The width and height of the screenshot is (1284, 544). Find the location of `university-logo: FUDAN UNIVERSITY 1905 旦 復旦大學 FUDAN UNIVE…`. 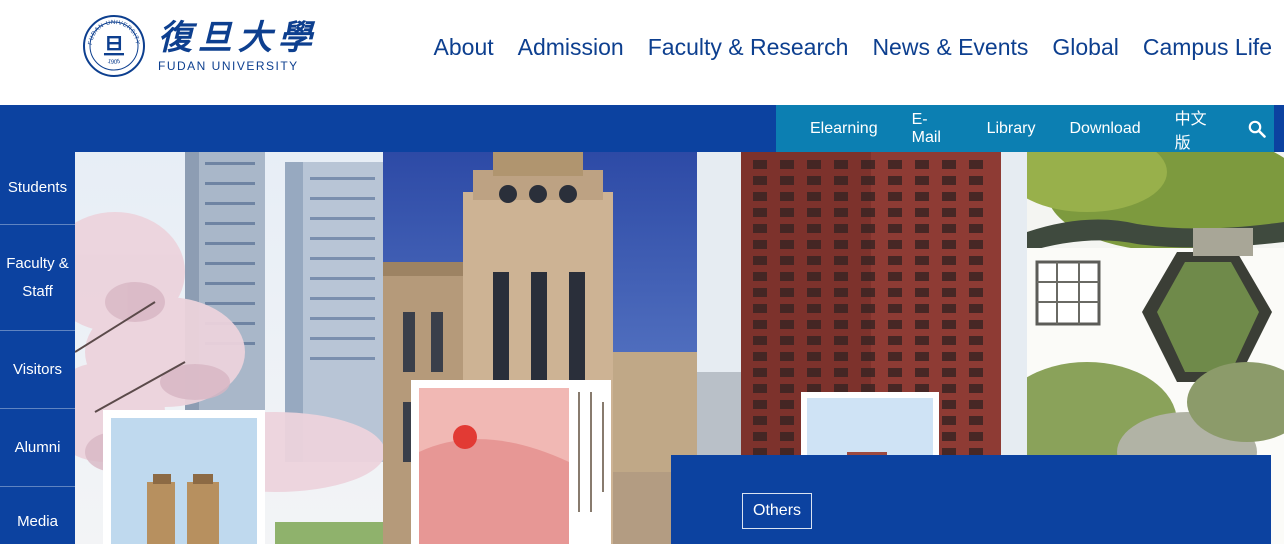

university-logo: FUDAN UNIVERSITY 1905 旦 復旦大學 FUDAN UNIVE… is located at coordinates (200, 46).